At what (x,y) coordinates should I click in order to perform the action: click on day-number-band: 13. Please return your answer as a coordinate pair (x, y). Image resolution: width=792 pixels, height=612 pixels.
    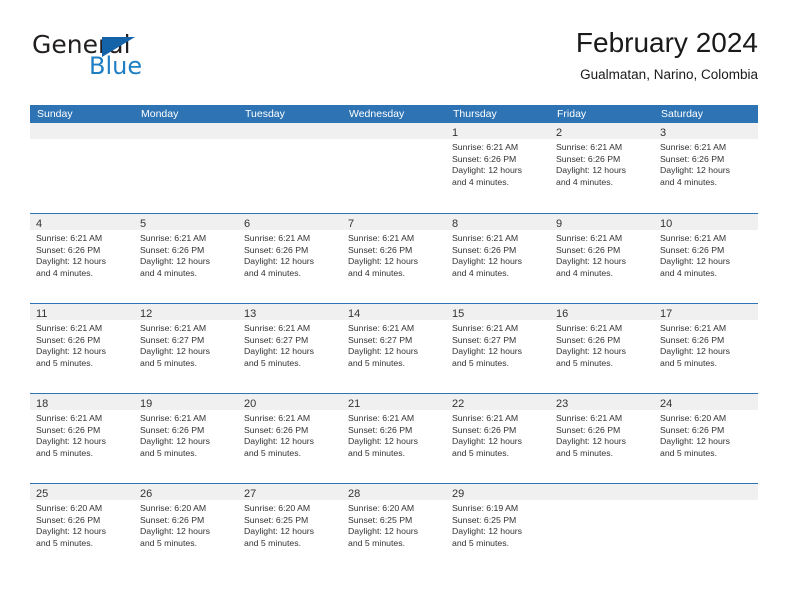
    Looking at the image, I should click on (290, 312).